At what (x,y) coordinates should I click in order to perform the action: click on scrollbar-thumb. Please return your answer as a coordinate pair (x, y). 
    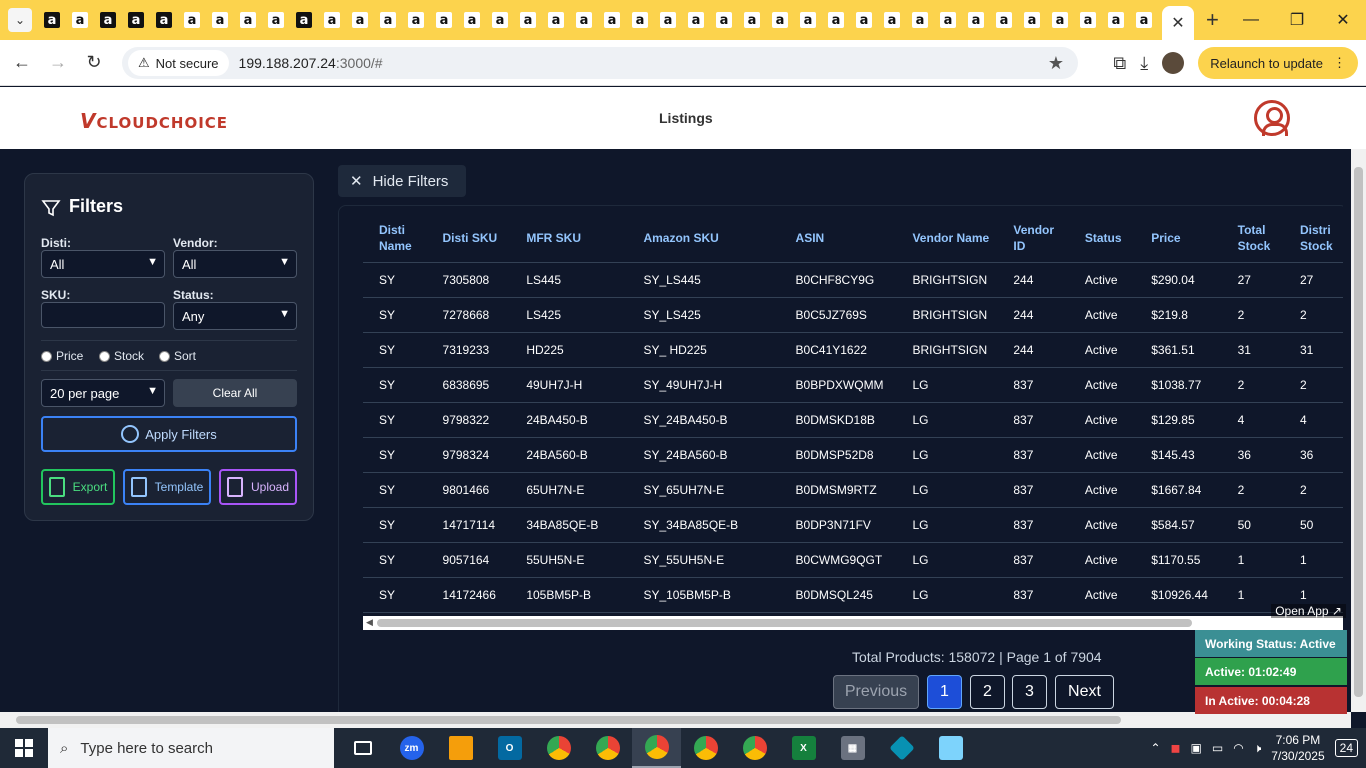
    Looking at the image, I should click on (784, 623).